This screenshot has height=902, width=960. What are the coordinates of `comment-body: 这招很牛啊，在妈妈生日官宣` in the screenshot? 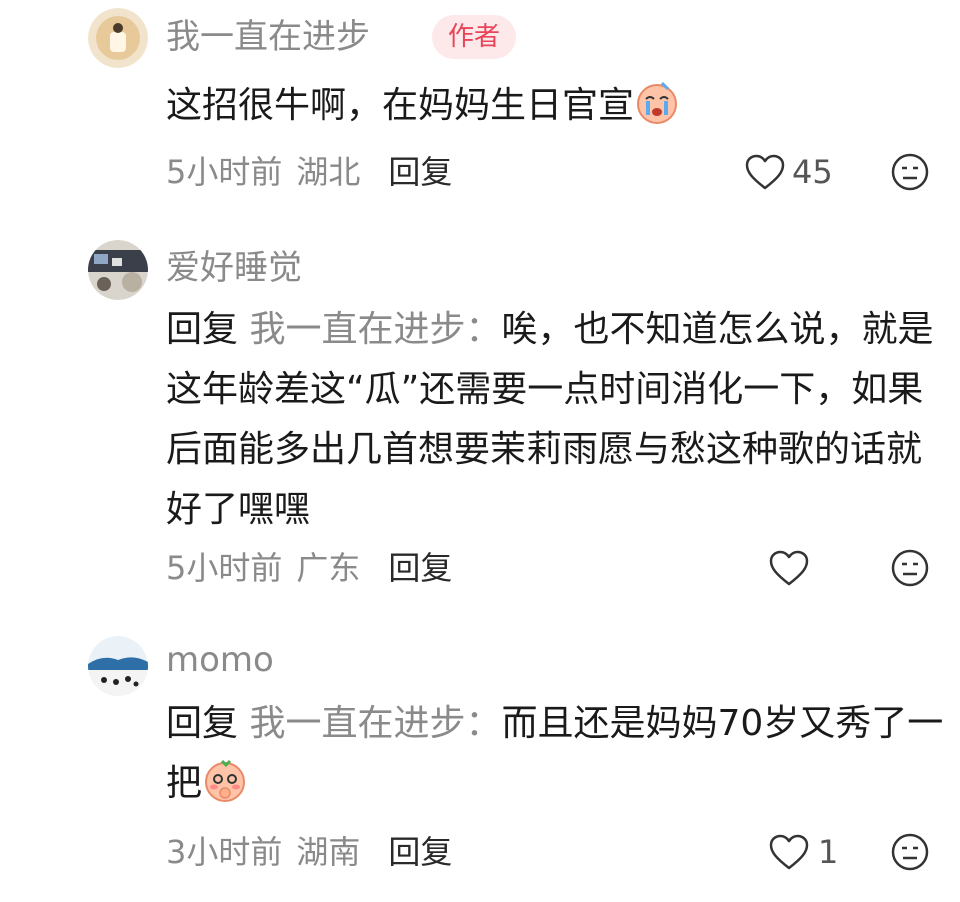 It's located at (400, 105).